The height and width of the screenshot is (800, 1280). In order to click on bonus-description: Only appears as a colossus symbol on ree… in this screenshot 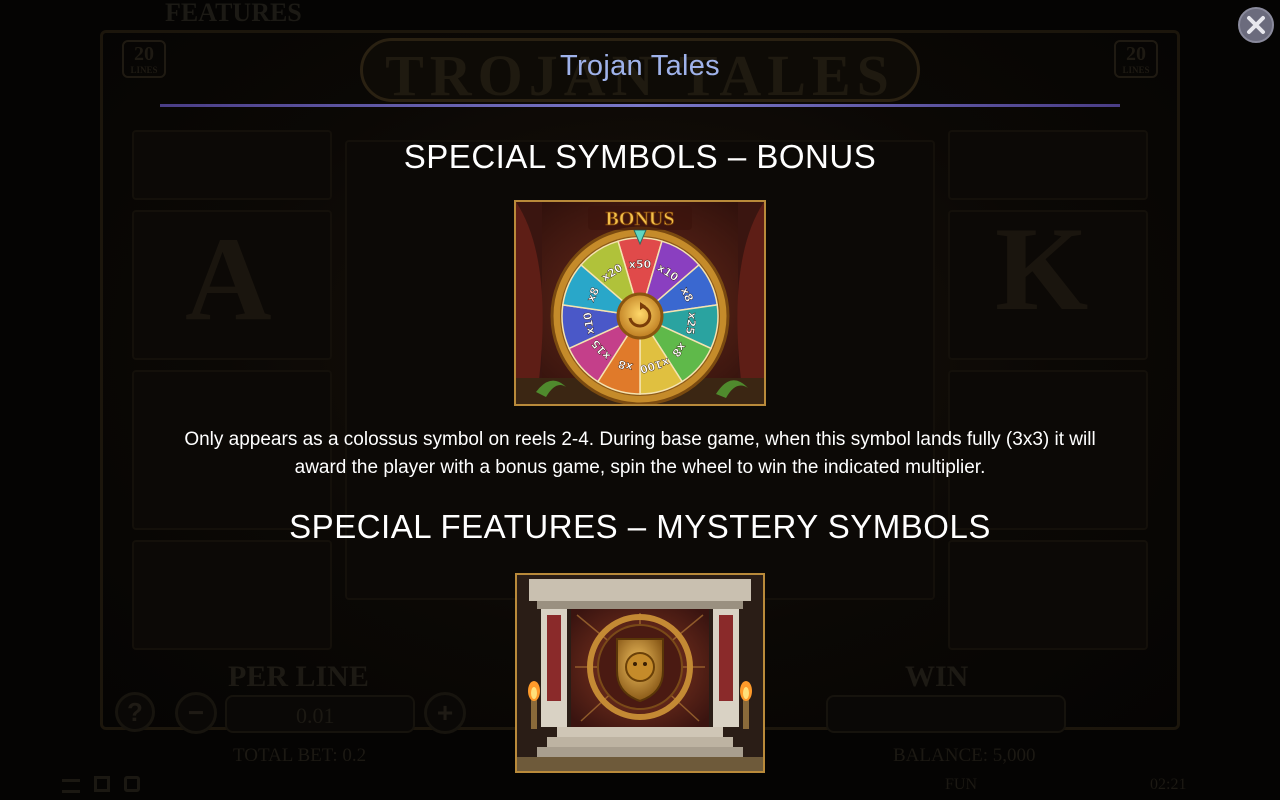, I will do `click(640, 454)`.